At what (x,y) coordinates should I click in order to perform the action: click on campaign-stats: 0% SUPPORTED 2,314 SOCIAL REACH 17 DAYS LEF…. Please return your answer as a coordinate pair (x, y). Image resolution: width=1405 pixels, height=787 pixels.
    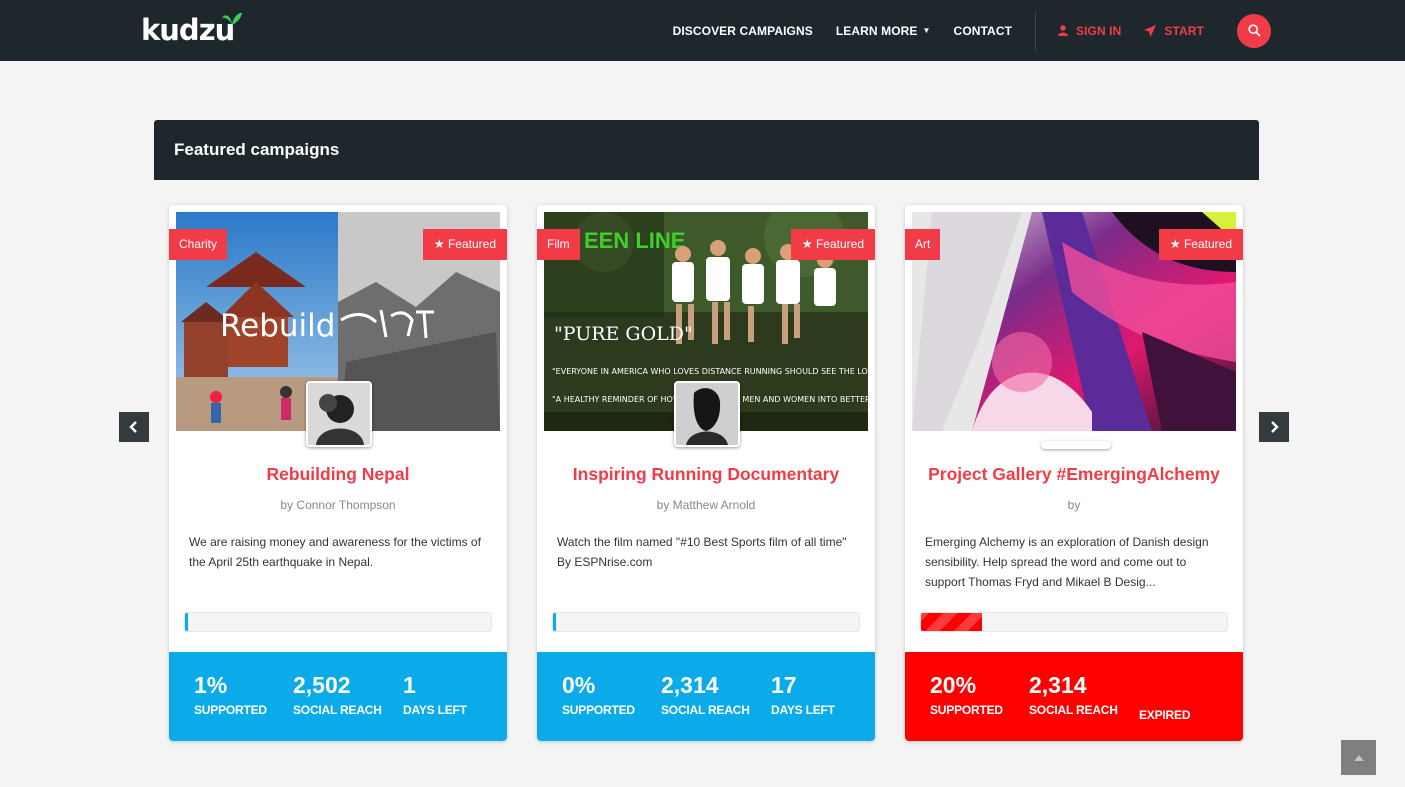
    Looking at the image, I should click on (706, 696).